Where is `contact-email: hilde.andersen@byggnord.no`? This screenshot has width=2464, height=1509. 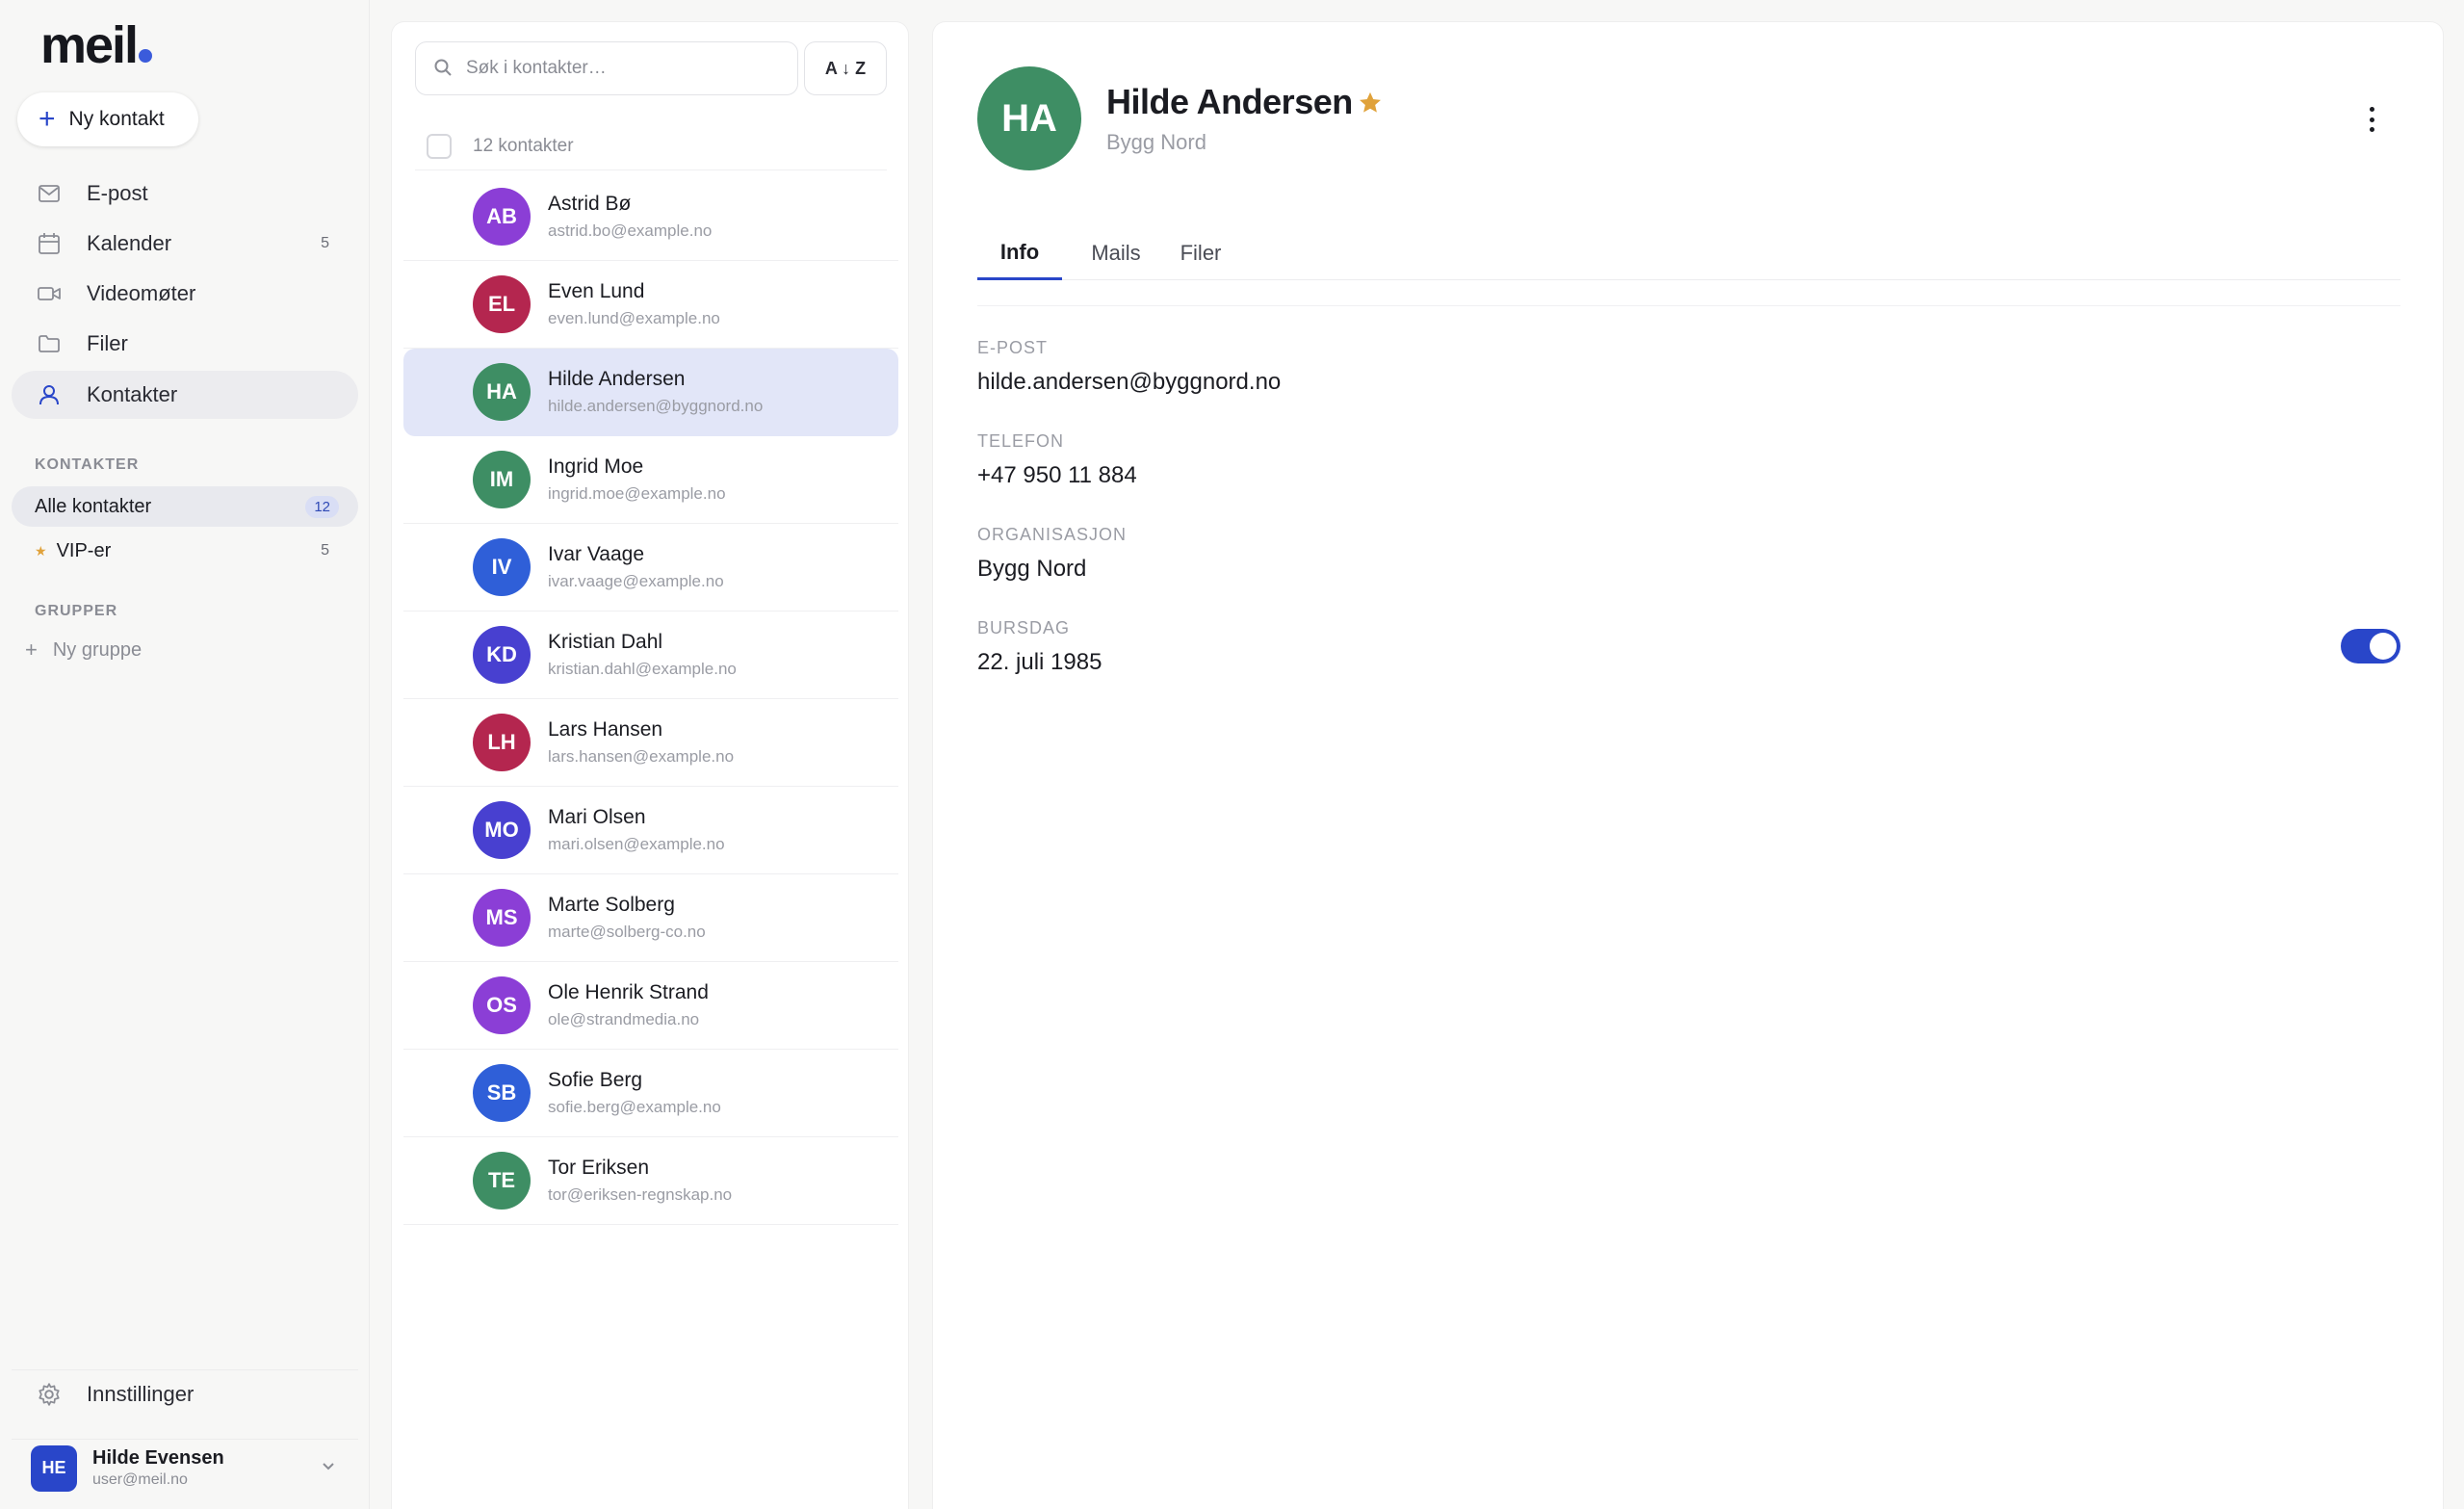 contact-email: hilde.andersen@byggnord.no is located at coordinates (656, 406).